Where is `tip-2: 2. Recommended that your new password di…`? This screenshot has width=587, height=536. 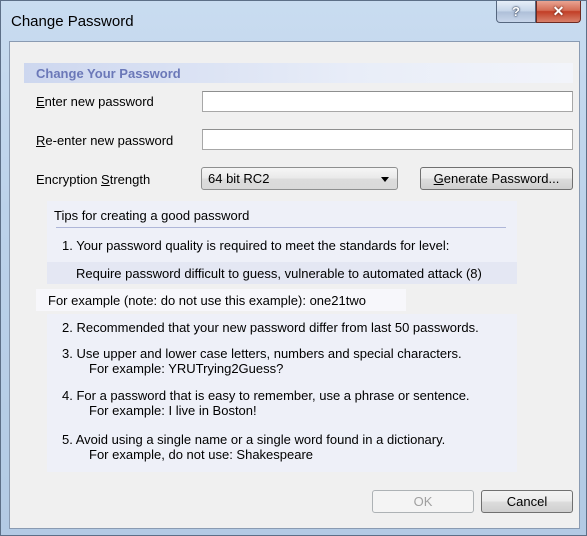
tip-2: 2. Recommended that your new password di… is located at coordinates (270, 327).